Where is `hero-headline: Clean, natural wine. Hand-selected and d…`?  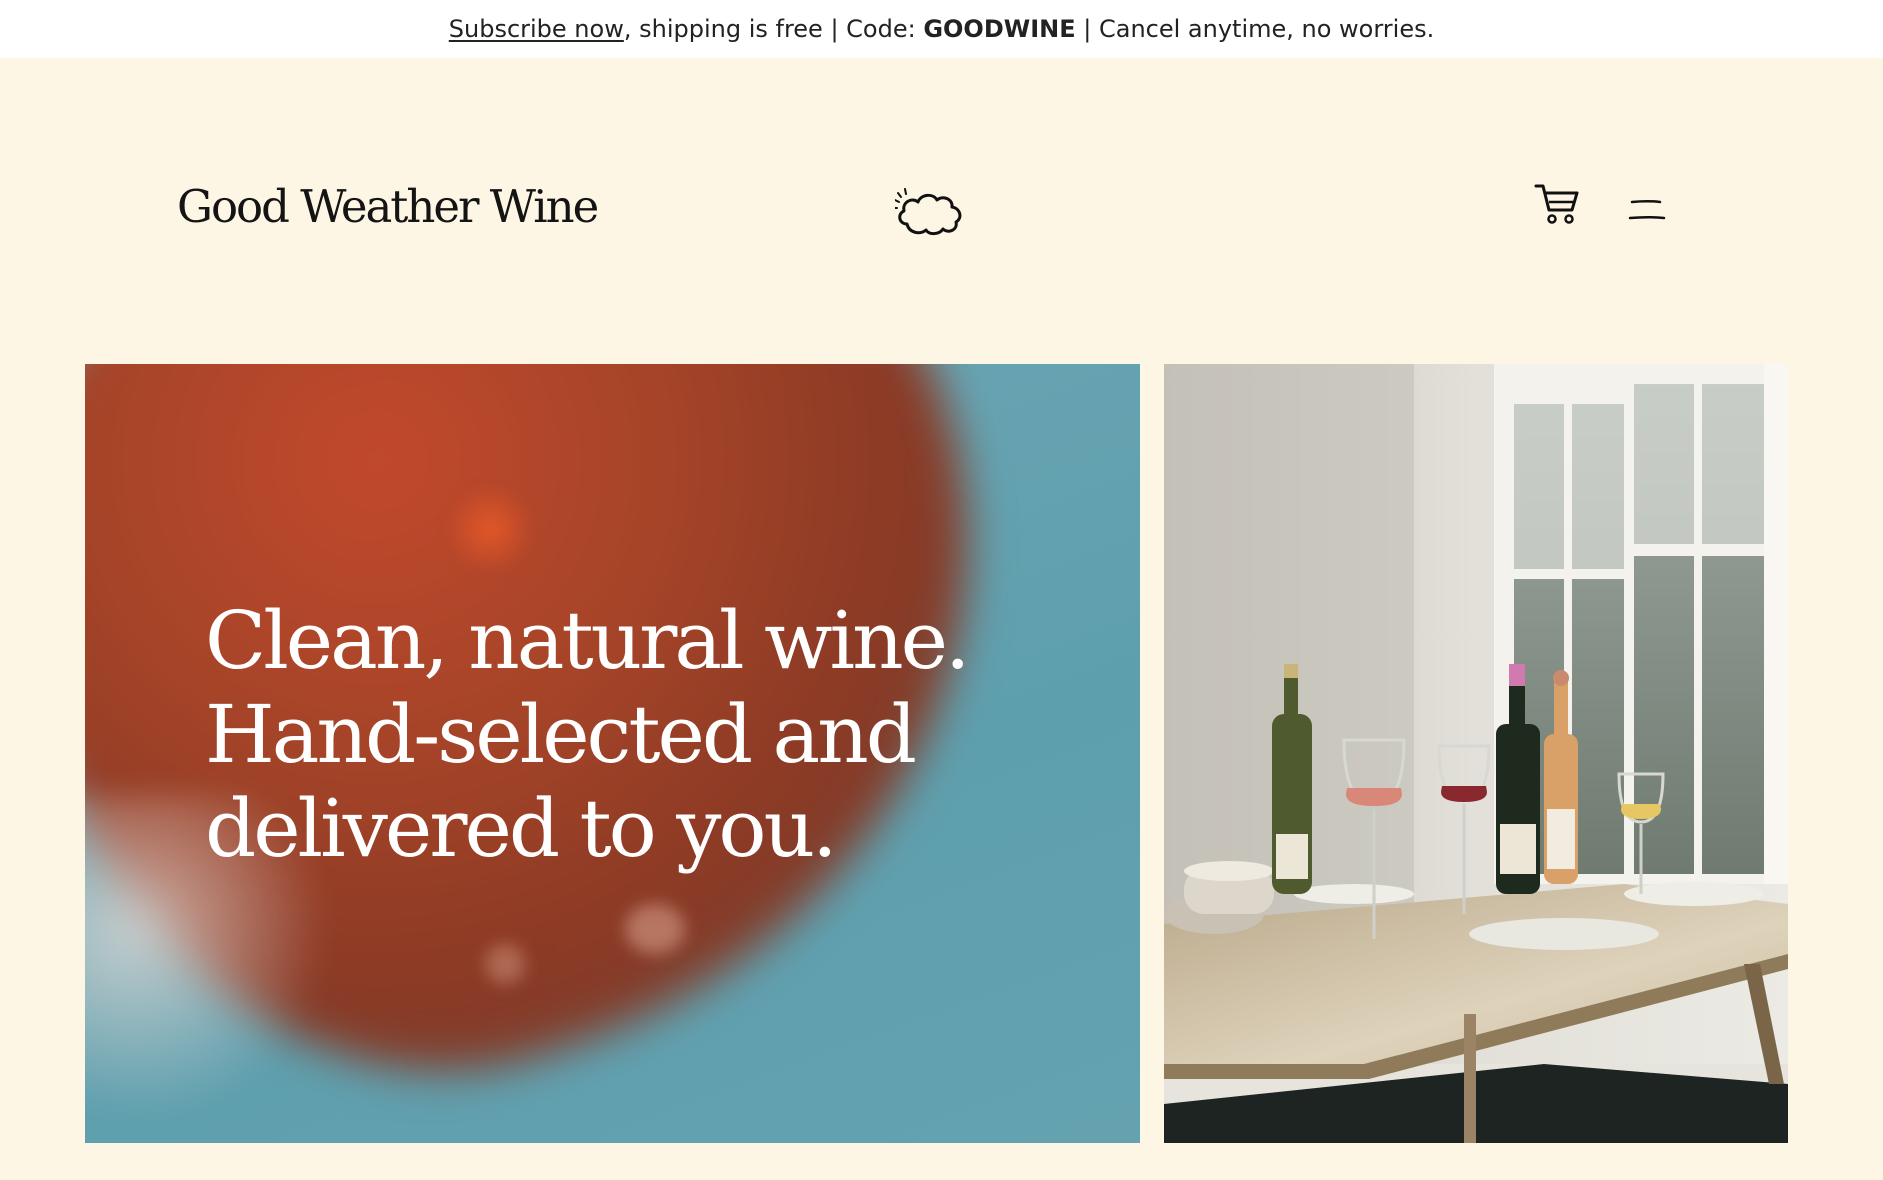
hero-headline: Clean, natural wine. Hand-selected and d… is located at coordinates (587, 735).